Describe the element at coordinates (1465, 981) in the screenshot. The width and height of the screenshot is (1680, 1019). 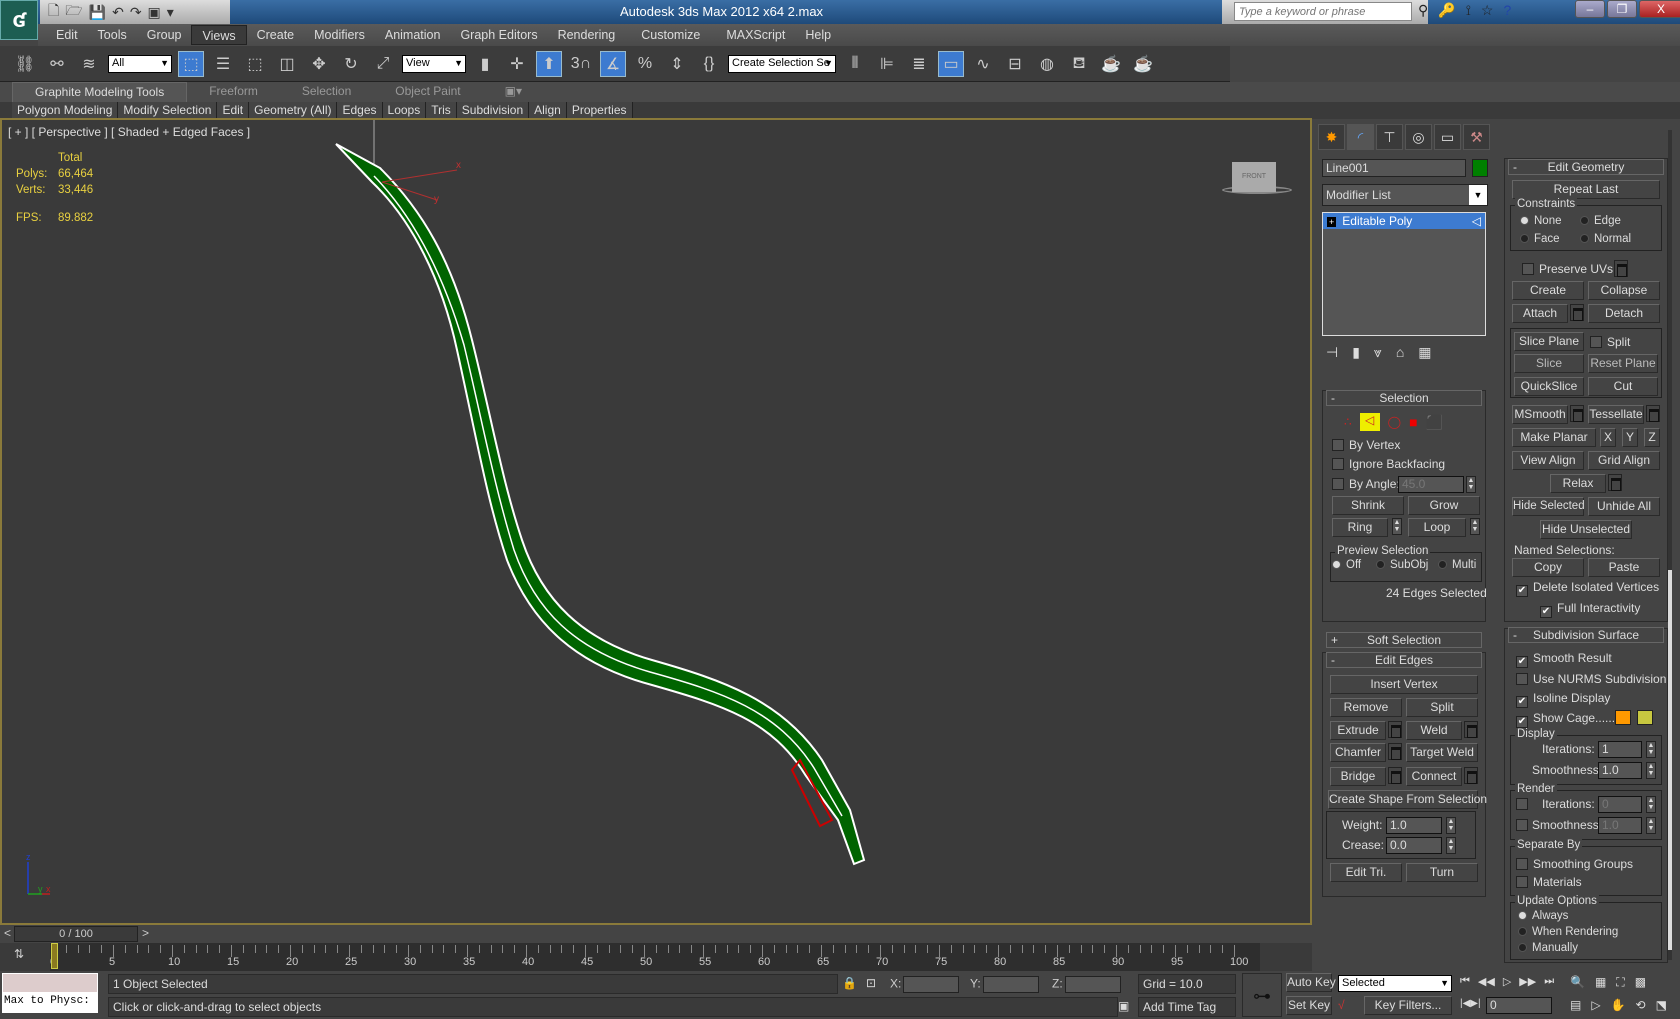
I see `go-to-start-icon: ⏮` at that location.